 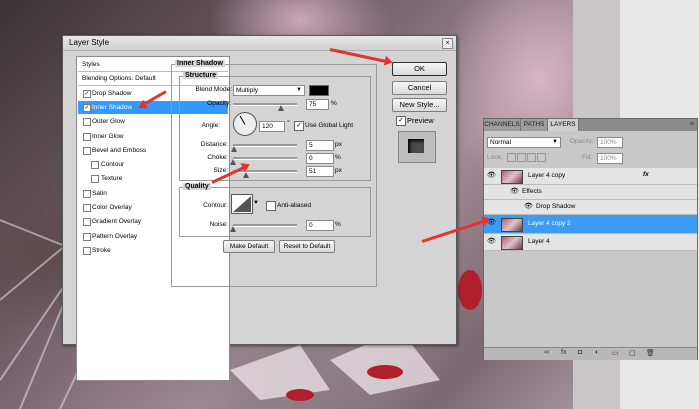 I want to click on close-icon: ×, so click(x=447, y=43).